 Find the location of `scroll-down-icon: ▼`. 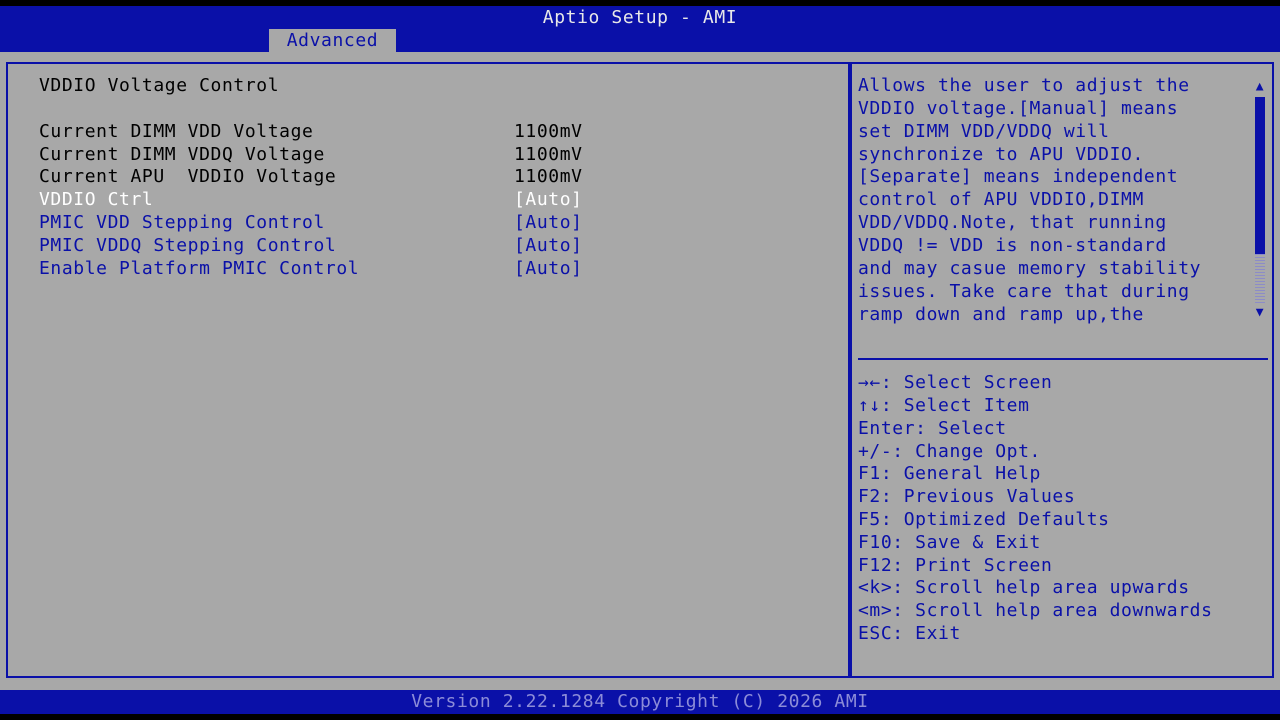

scroll-down-icon: ▼ is located at coordinates (1260, 313).